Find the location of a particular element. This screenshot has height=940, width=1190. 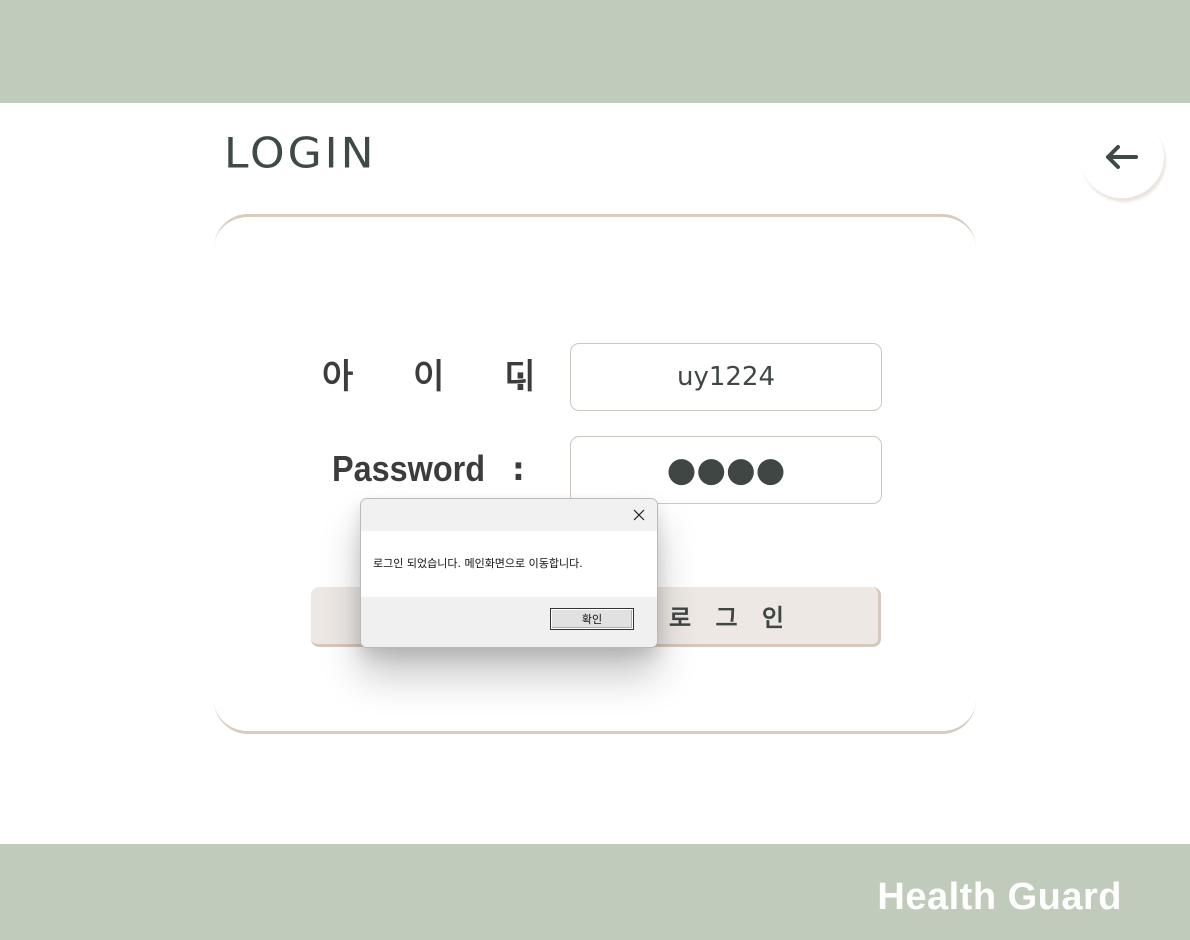

login-button-label: 로 그 인 is located at coordinates (730, 618).